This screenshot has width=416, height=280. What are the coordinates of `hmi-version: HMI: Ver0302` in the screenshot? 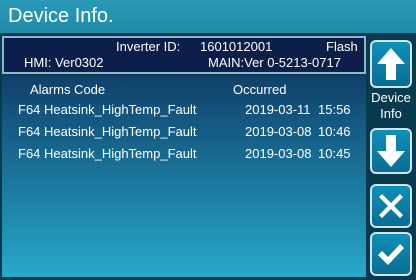 It's located at (64, 62).